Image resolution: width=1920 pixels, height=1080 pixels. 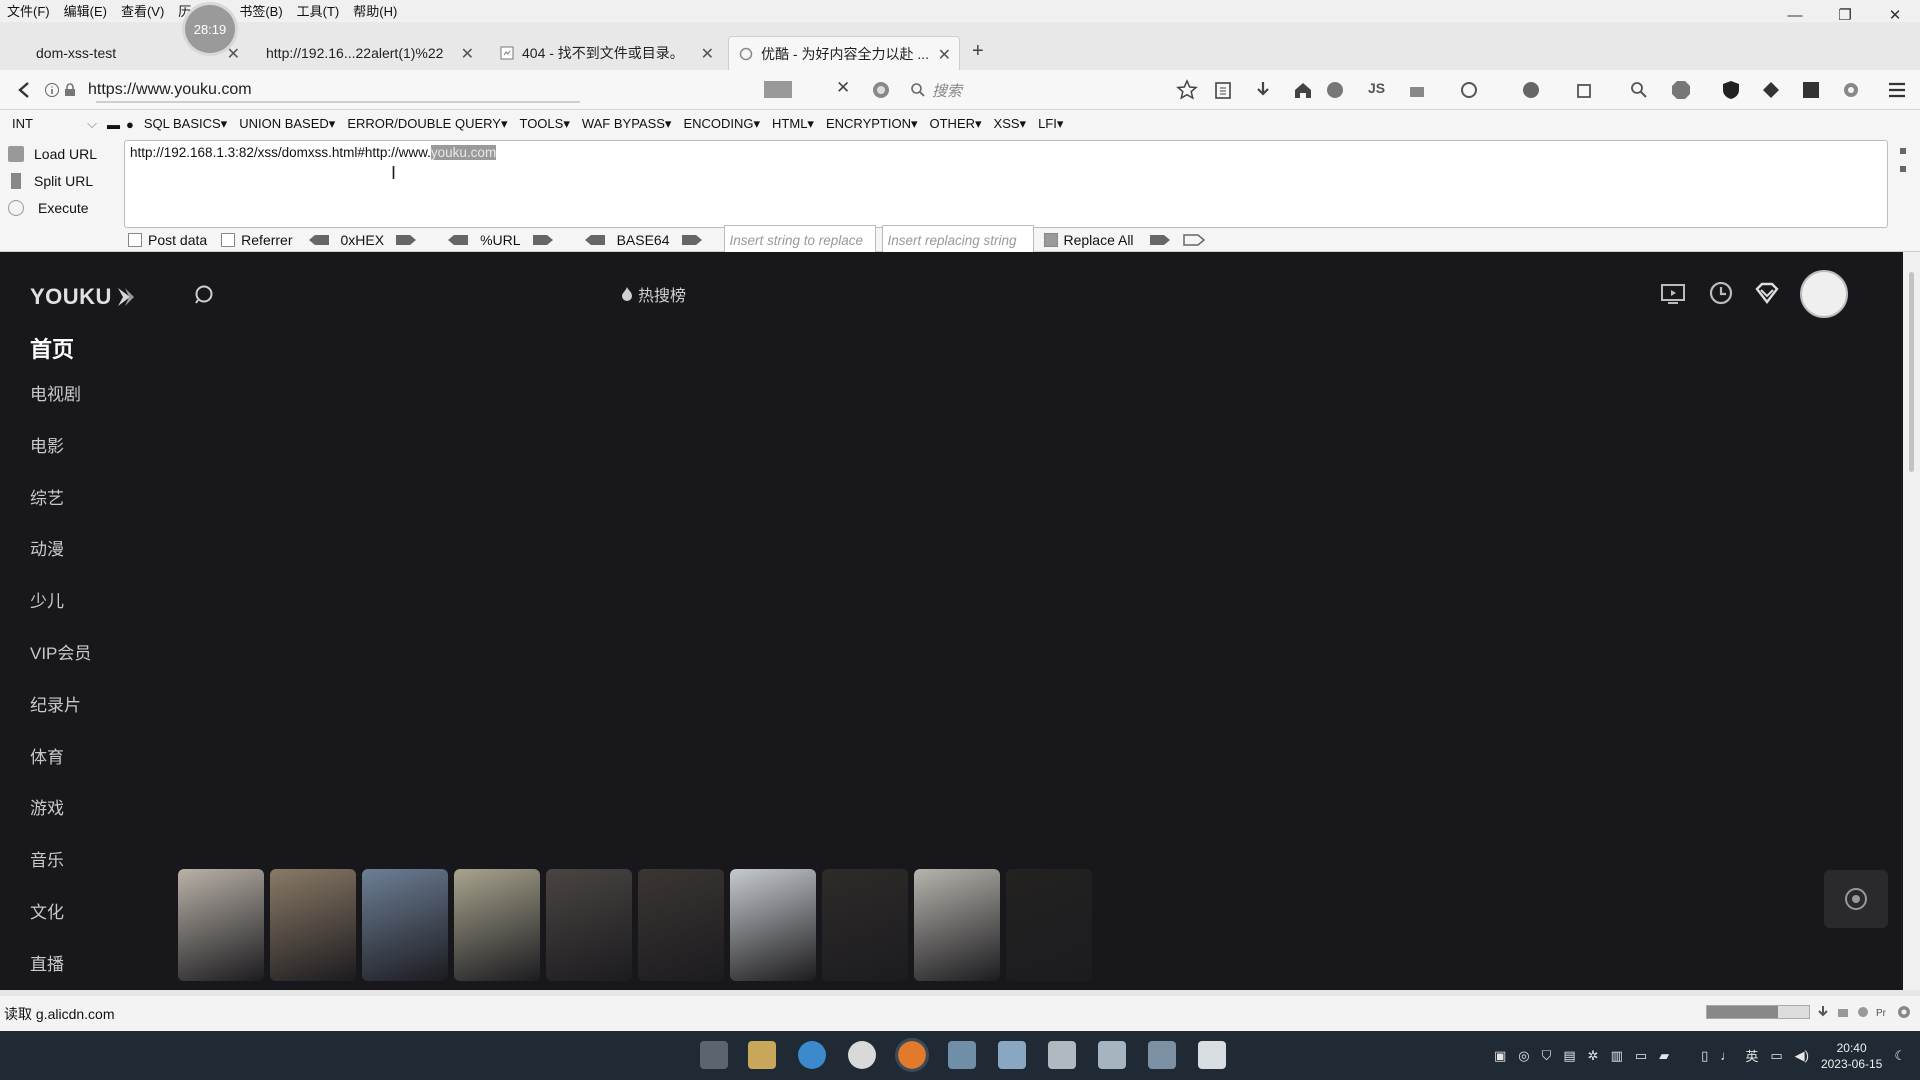 I want to click on base64-encode-arrow-icon, so click(x=692, y=240).